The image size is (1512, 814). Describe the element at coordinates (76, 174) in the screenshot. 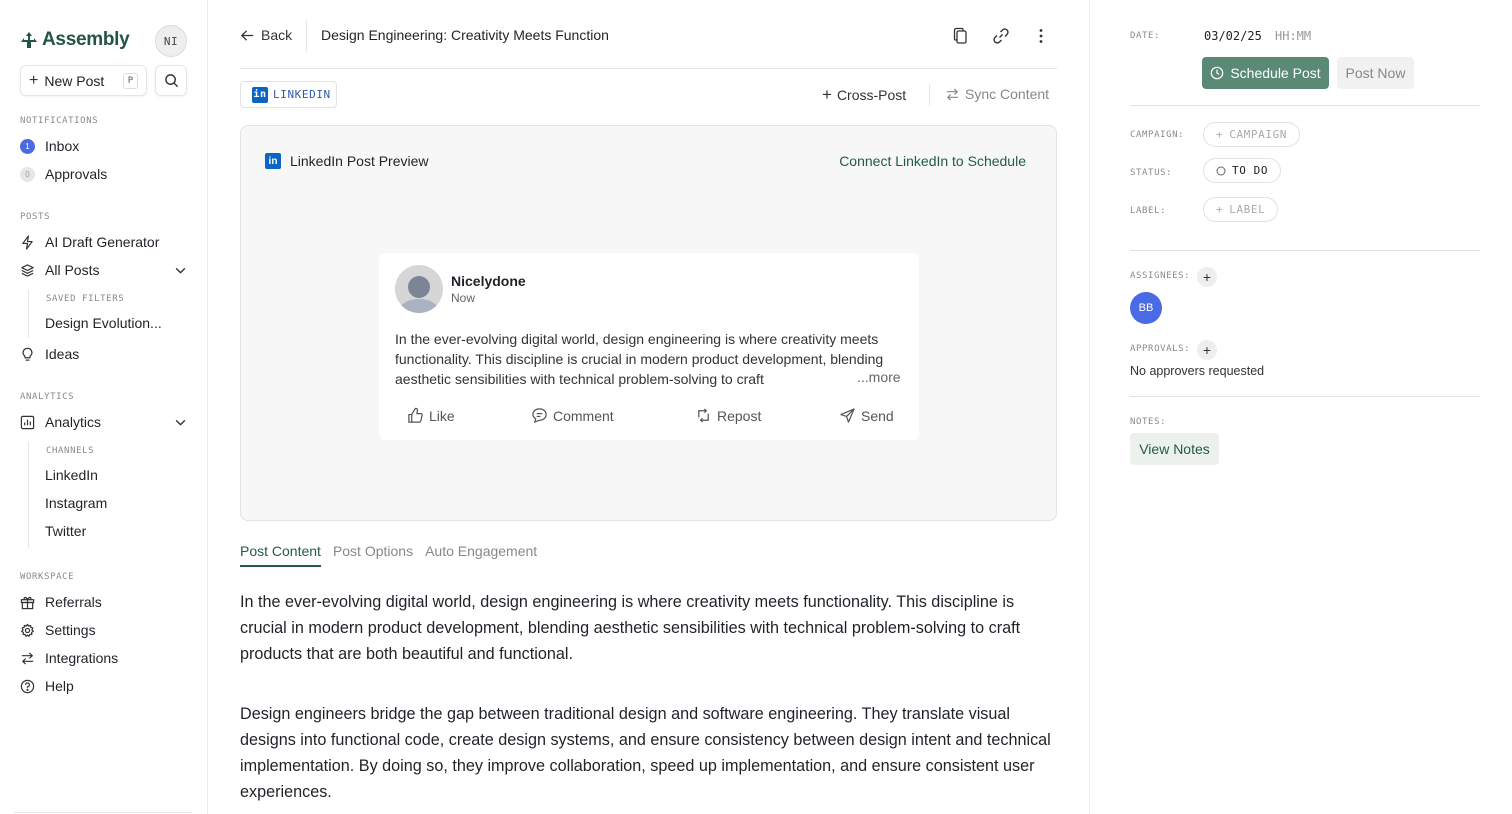

I see `sidebar-item-label: Approvals` at that location.